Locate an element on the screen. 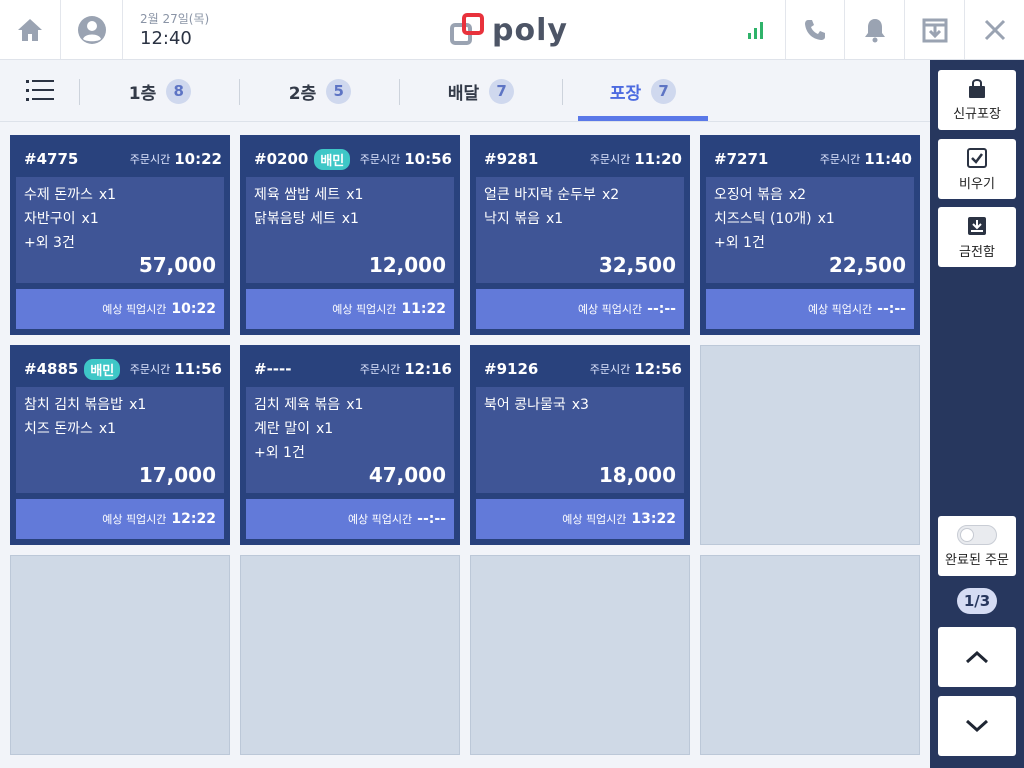 The image size is (1024, 768). phone-button is located at coordinates (815, 29).